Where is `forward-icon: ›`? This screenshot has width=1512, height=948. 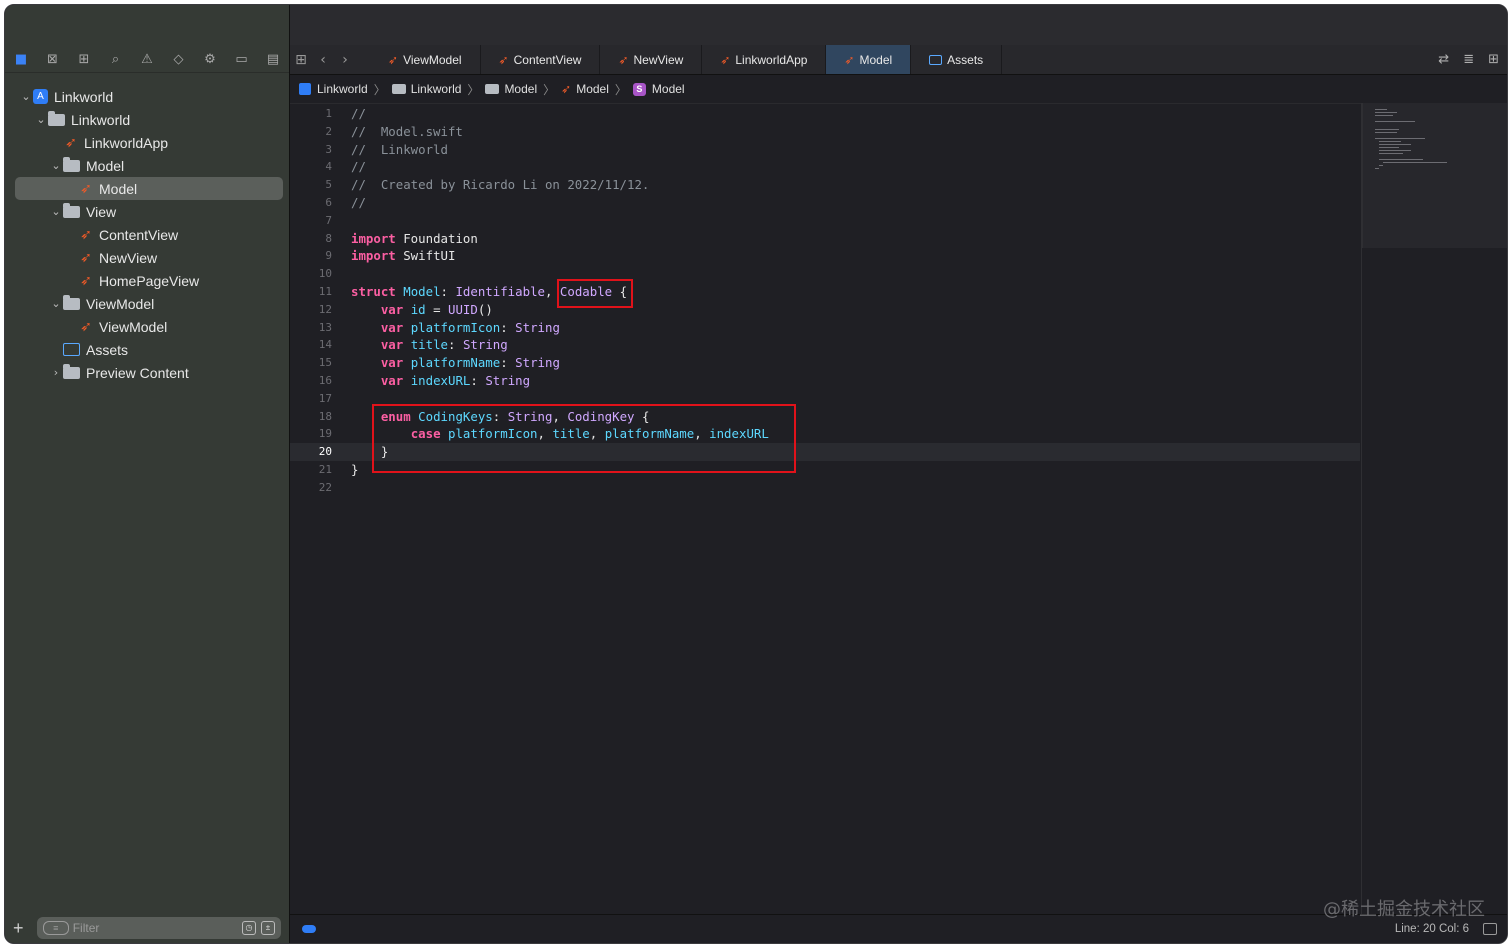 forward-icon: › is located at coordinates (345, 60).